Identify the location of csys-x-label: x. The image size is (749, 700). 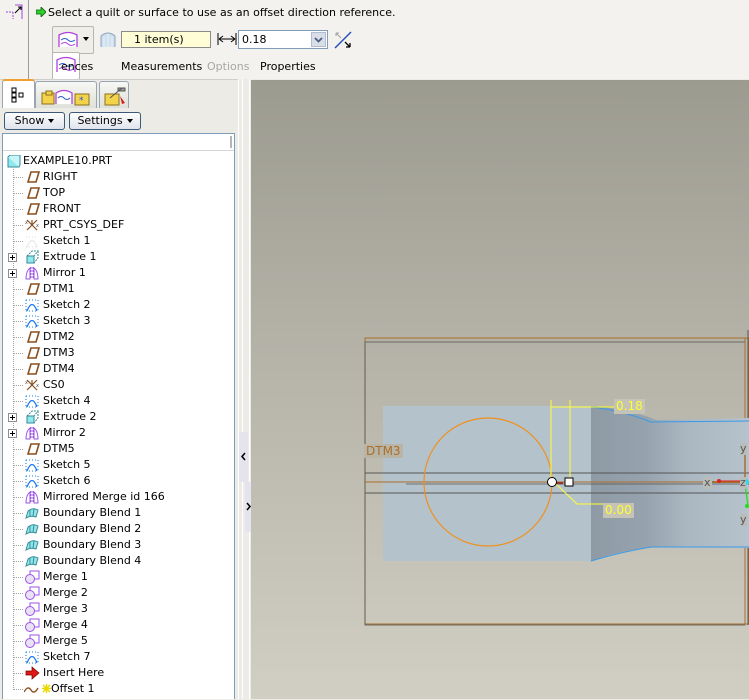
(707, 482).